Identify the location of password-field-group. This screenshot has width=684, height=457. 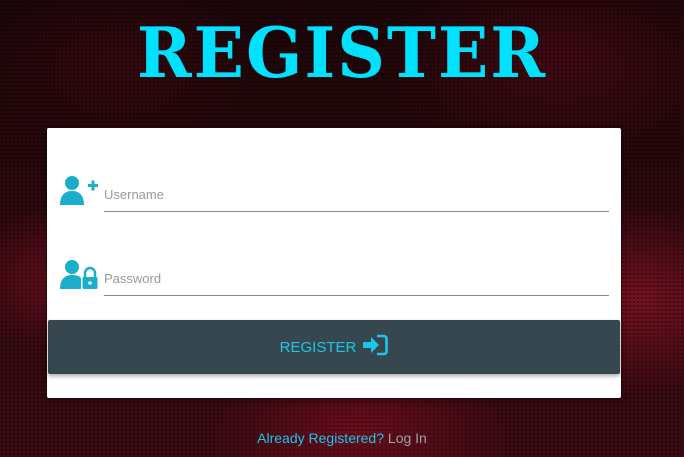
(334, 277).